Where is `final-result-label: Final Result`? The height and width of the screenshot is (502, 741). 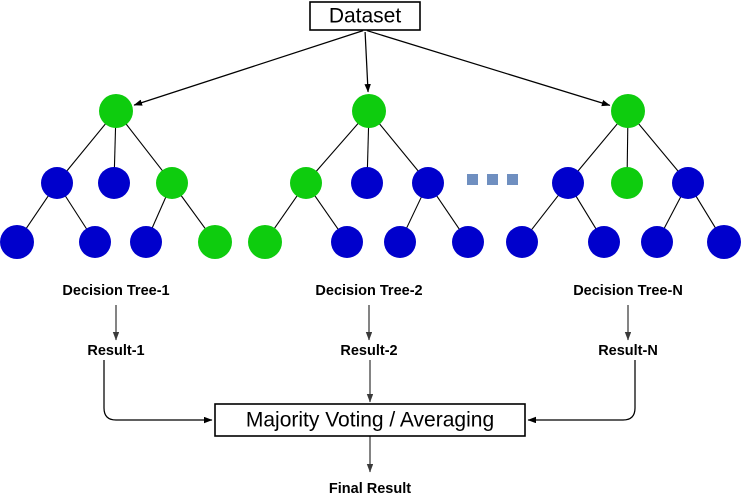
final-result-label: Final Result is located at coordinates (370, 489).